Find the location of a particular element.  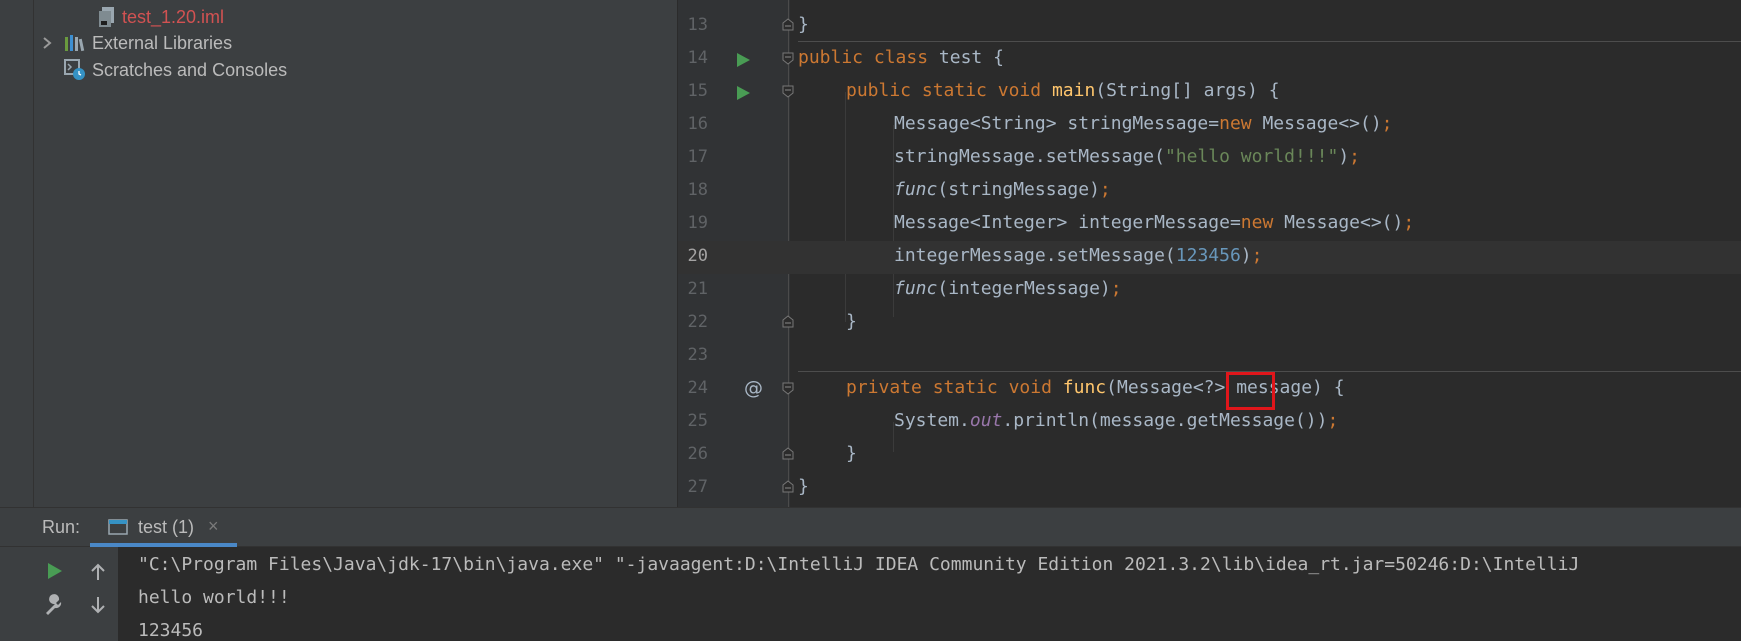

run-class-icon is located at coordinates (743, 60).